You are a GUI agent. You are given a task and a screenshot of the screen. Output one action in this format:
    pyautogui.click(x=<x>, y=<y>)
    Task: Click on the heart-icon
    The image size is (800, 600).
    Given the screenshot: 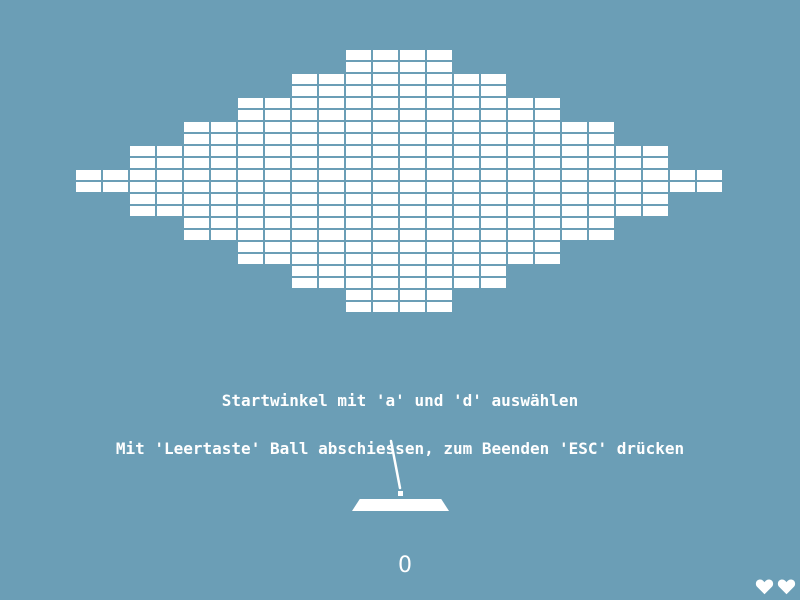 What is the action you would take?
    pyautogui.click(x=786, y=587)
    